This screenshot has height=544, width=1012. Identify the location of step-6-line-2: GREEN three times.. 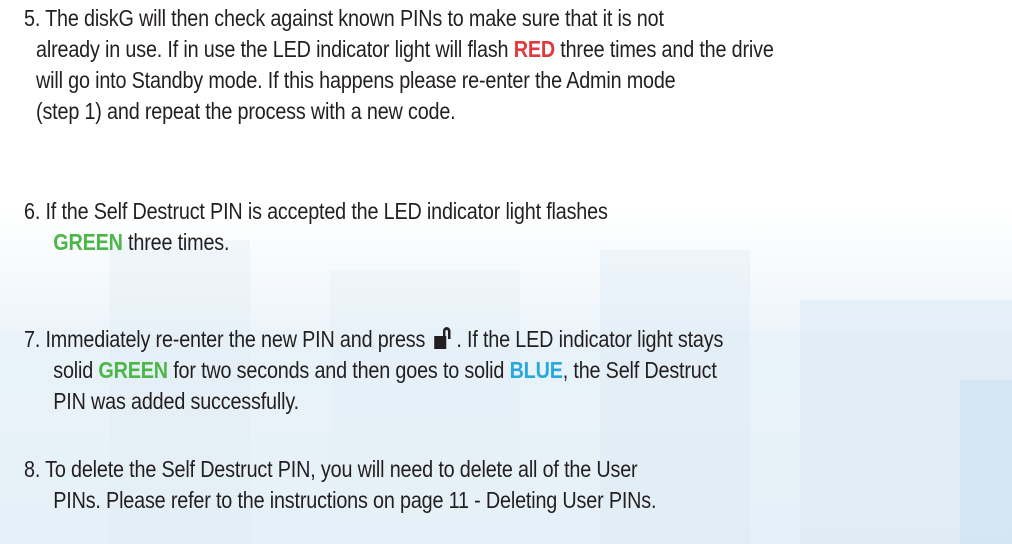
(316, 242).